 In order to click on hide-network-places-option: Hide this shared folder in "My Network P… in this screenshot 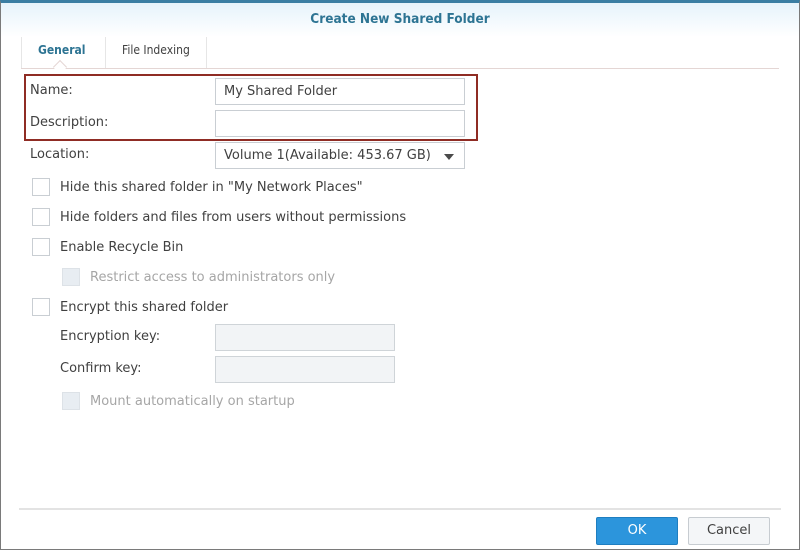, I will do `click(197, 187)`.